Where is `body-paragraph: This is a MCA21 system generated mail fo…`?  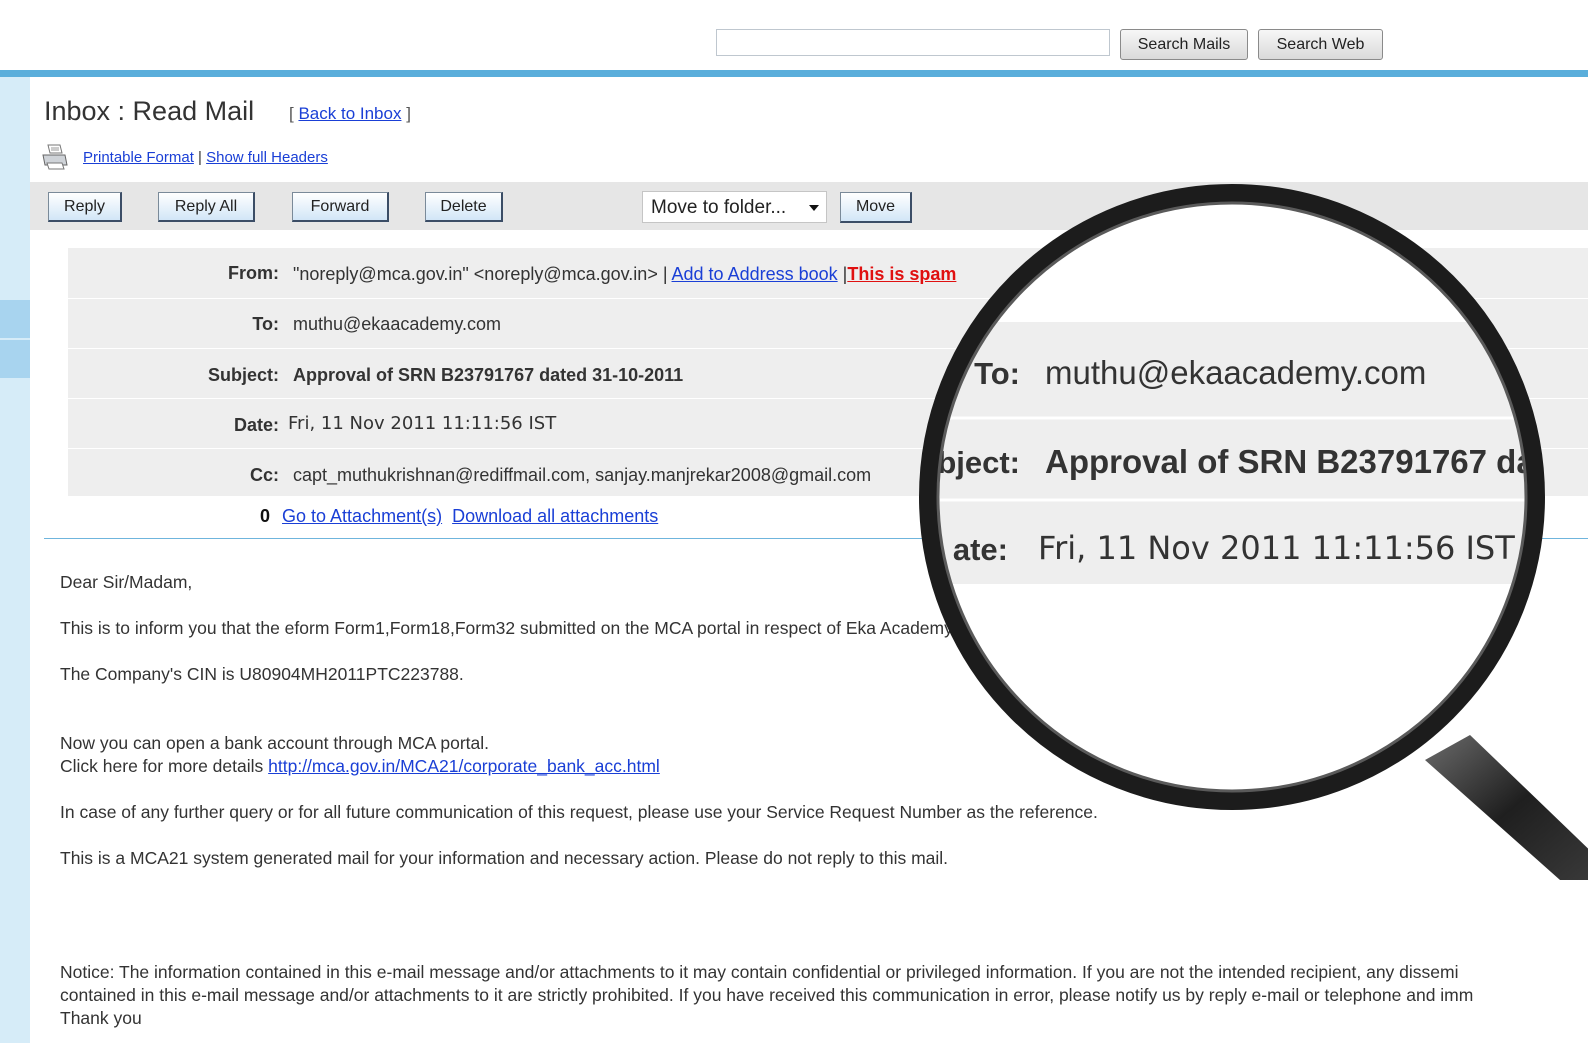
body-paragraph: This is a MCA21 system generated mail fo… is located at coordinates (504, 858).